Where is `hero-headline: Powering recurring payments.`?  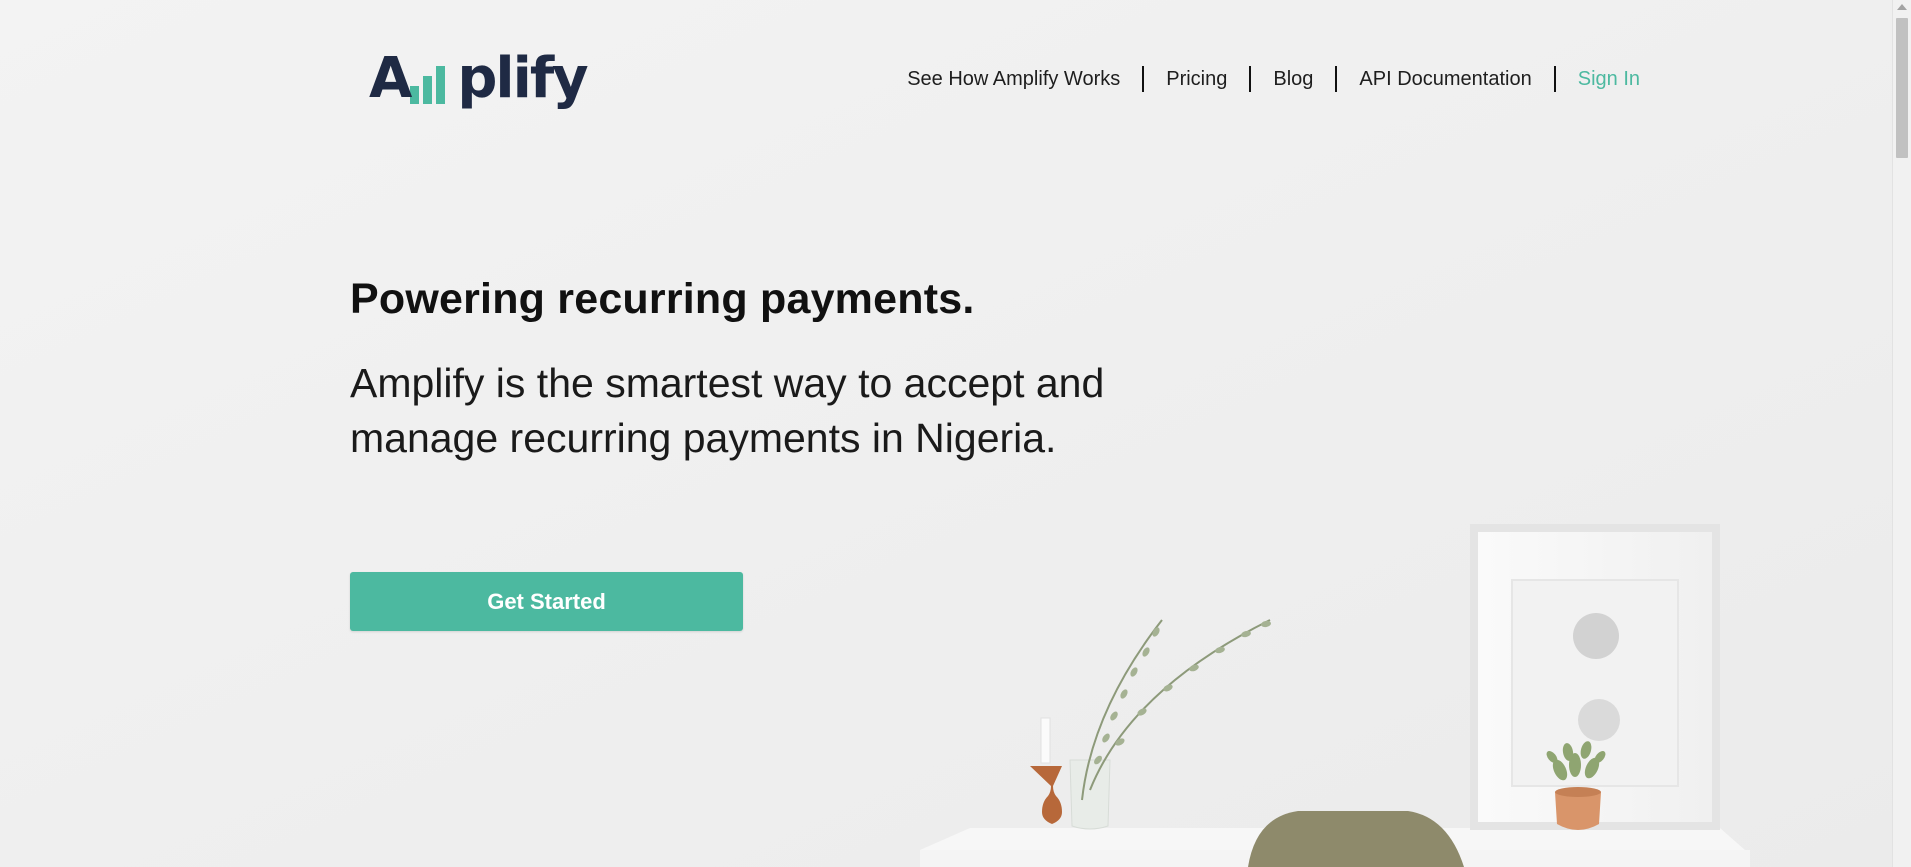 hero-headline: Powering recurring payments. is located at coordinates (662, 299).